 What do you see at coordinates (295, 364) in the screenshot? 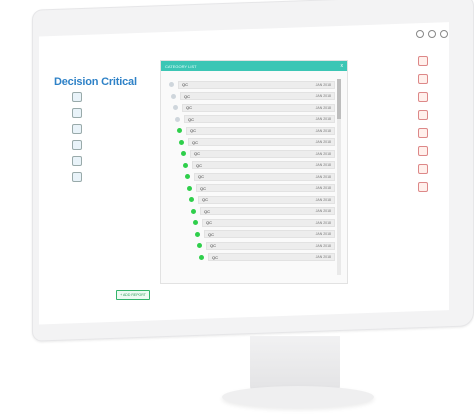
I see `monitor-stand` at bounding box center [295, 364].